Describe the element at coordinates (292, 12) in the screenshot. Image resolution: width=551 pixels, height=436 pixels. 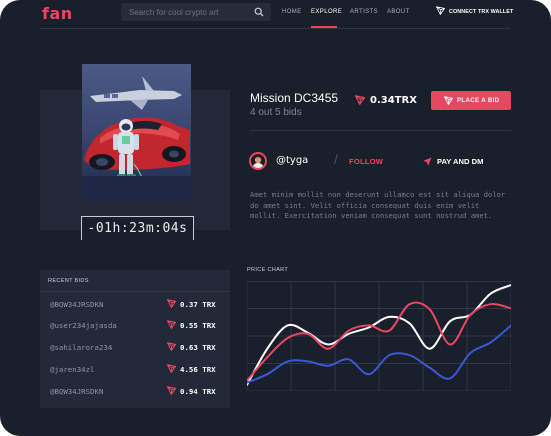
I see `nav-home: HOME` at that location.